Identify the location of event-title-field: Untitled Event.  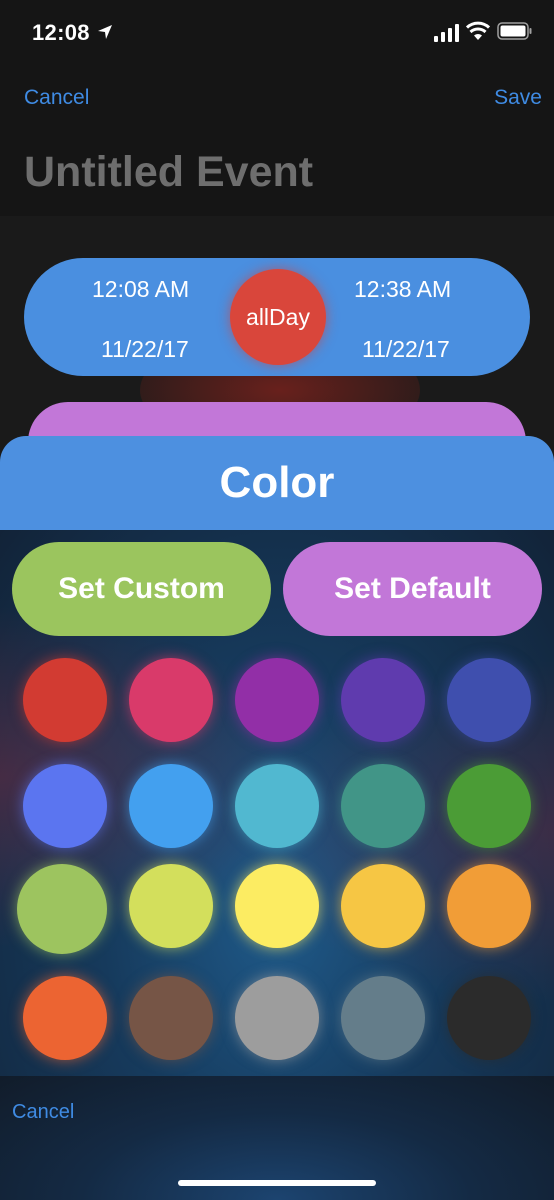
(168, 172).